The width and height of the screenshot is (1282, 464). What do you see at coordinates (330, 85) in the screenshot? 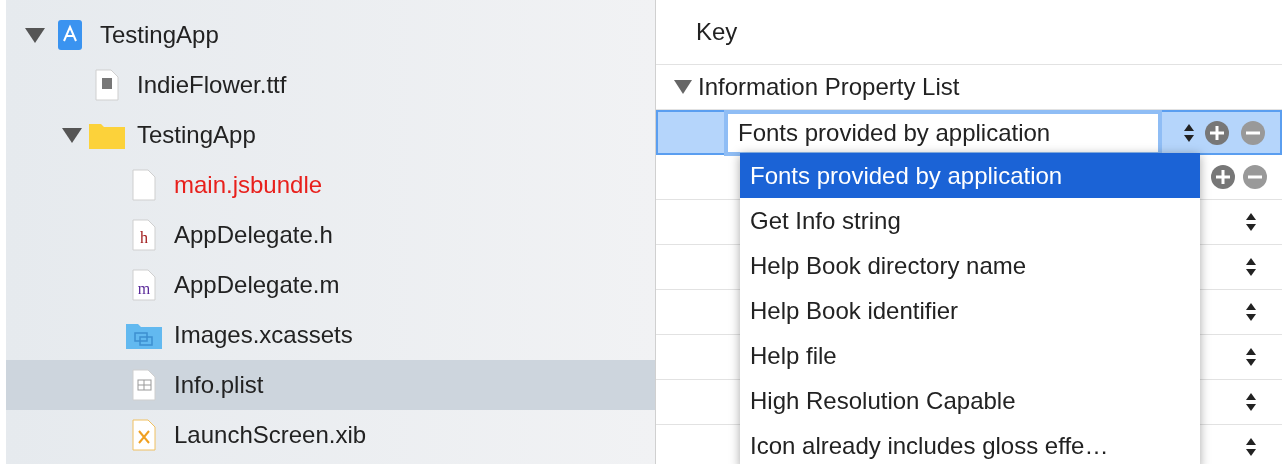
I see `navigator-row: IndieFlower.ttf` at bounding box center [330, 85].